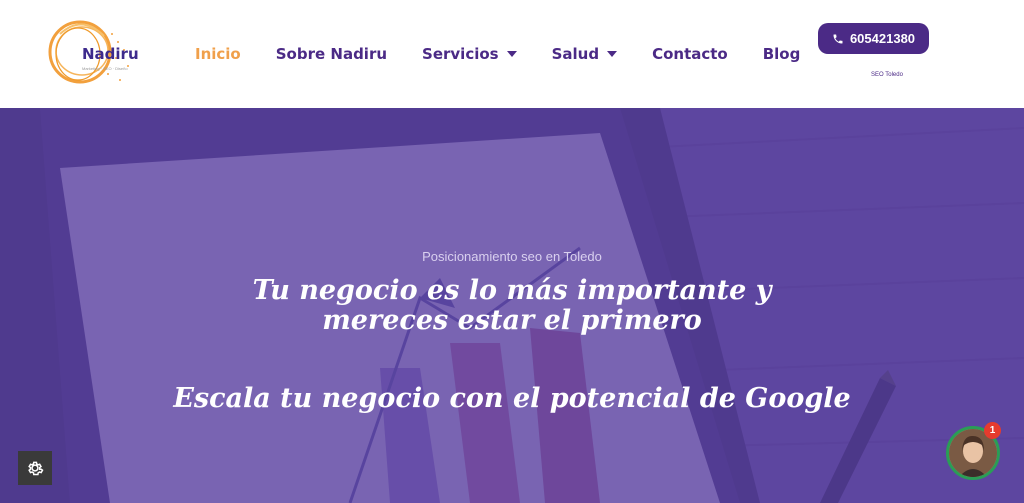  I want to click on nav-item-blog: Blog, so click(782, 54).